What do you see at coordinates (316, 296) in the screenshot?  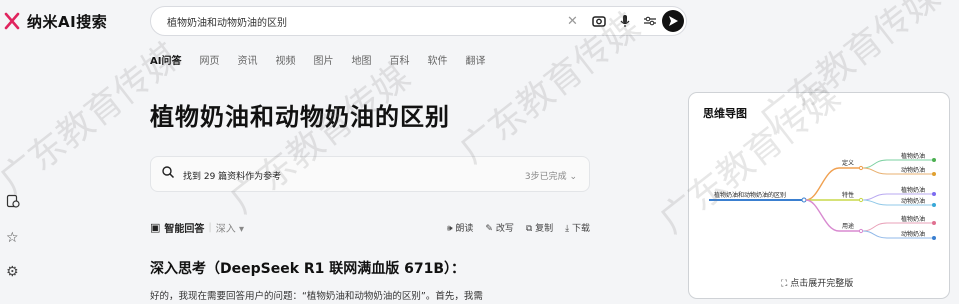 I see `deep-thinking-text: 好的，我现在需要回答用户的问题：“植物奶油和动物奶油的区别”。首先，我需` at bounding box center [316, 296].